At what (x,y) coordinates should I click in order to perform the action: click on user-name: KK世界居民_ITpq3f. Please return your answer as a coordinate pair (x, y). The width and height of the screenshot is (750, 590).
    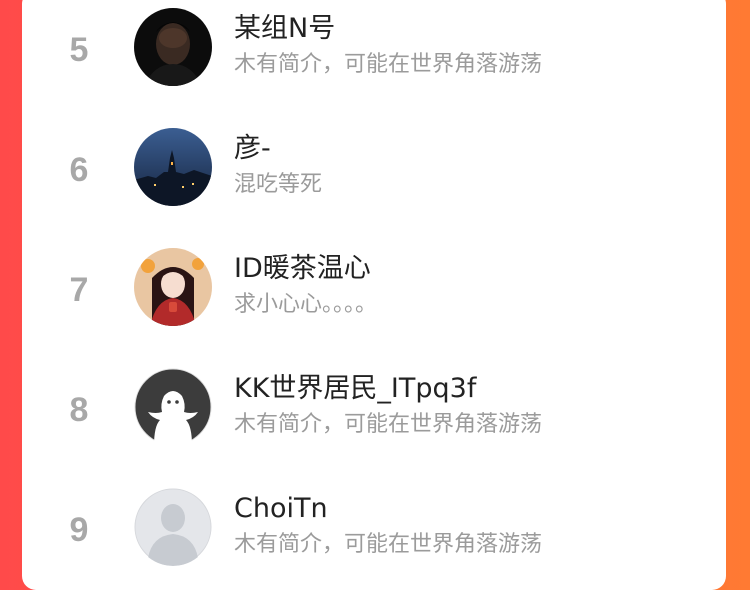
    Looking at the image, I should click on (355, 389).